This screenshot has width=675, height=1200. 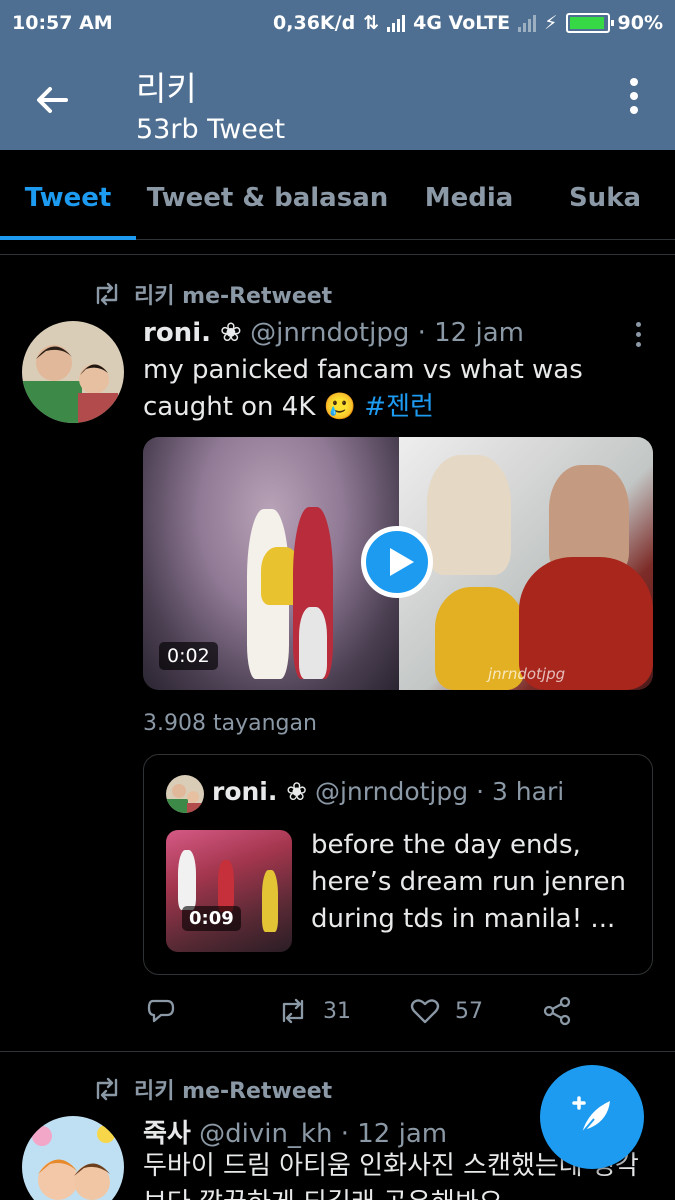 I want to click on status-time: 10:57 AM, so click(x=62, y=23).